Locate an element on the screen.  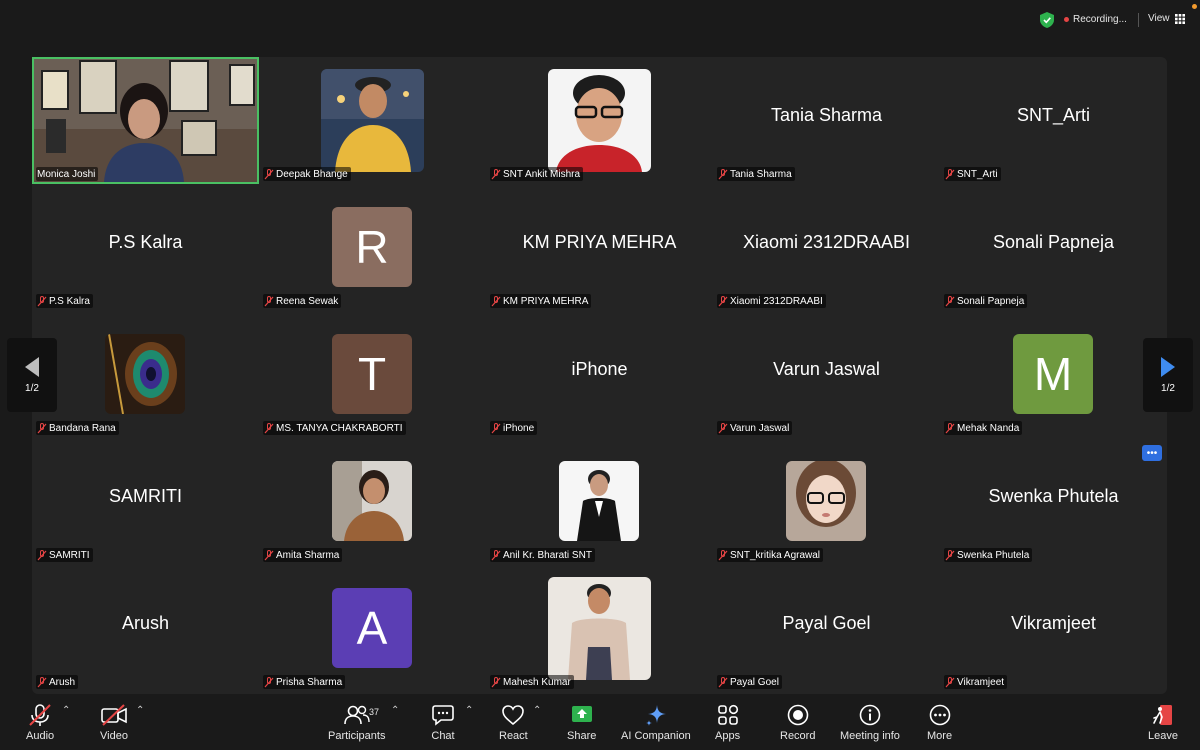
participant-tile: Anil Kr. Bharati SNT is located at coordinates (599, 501).